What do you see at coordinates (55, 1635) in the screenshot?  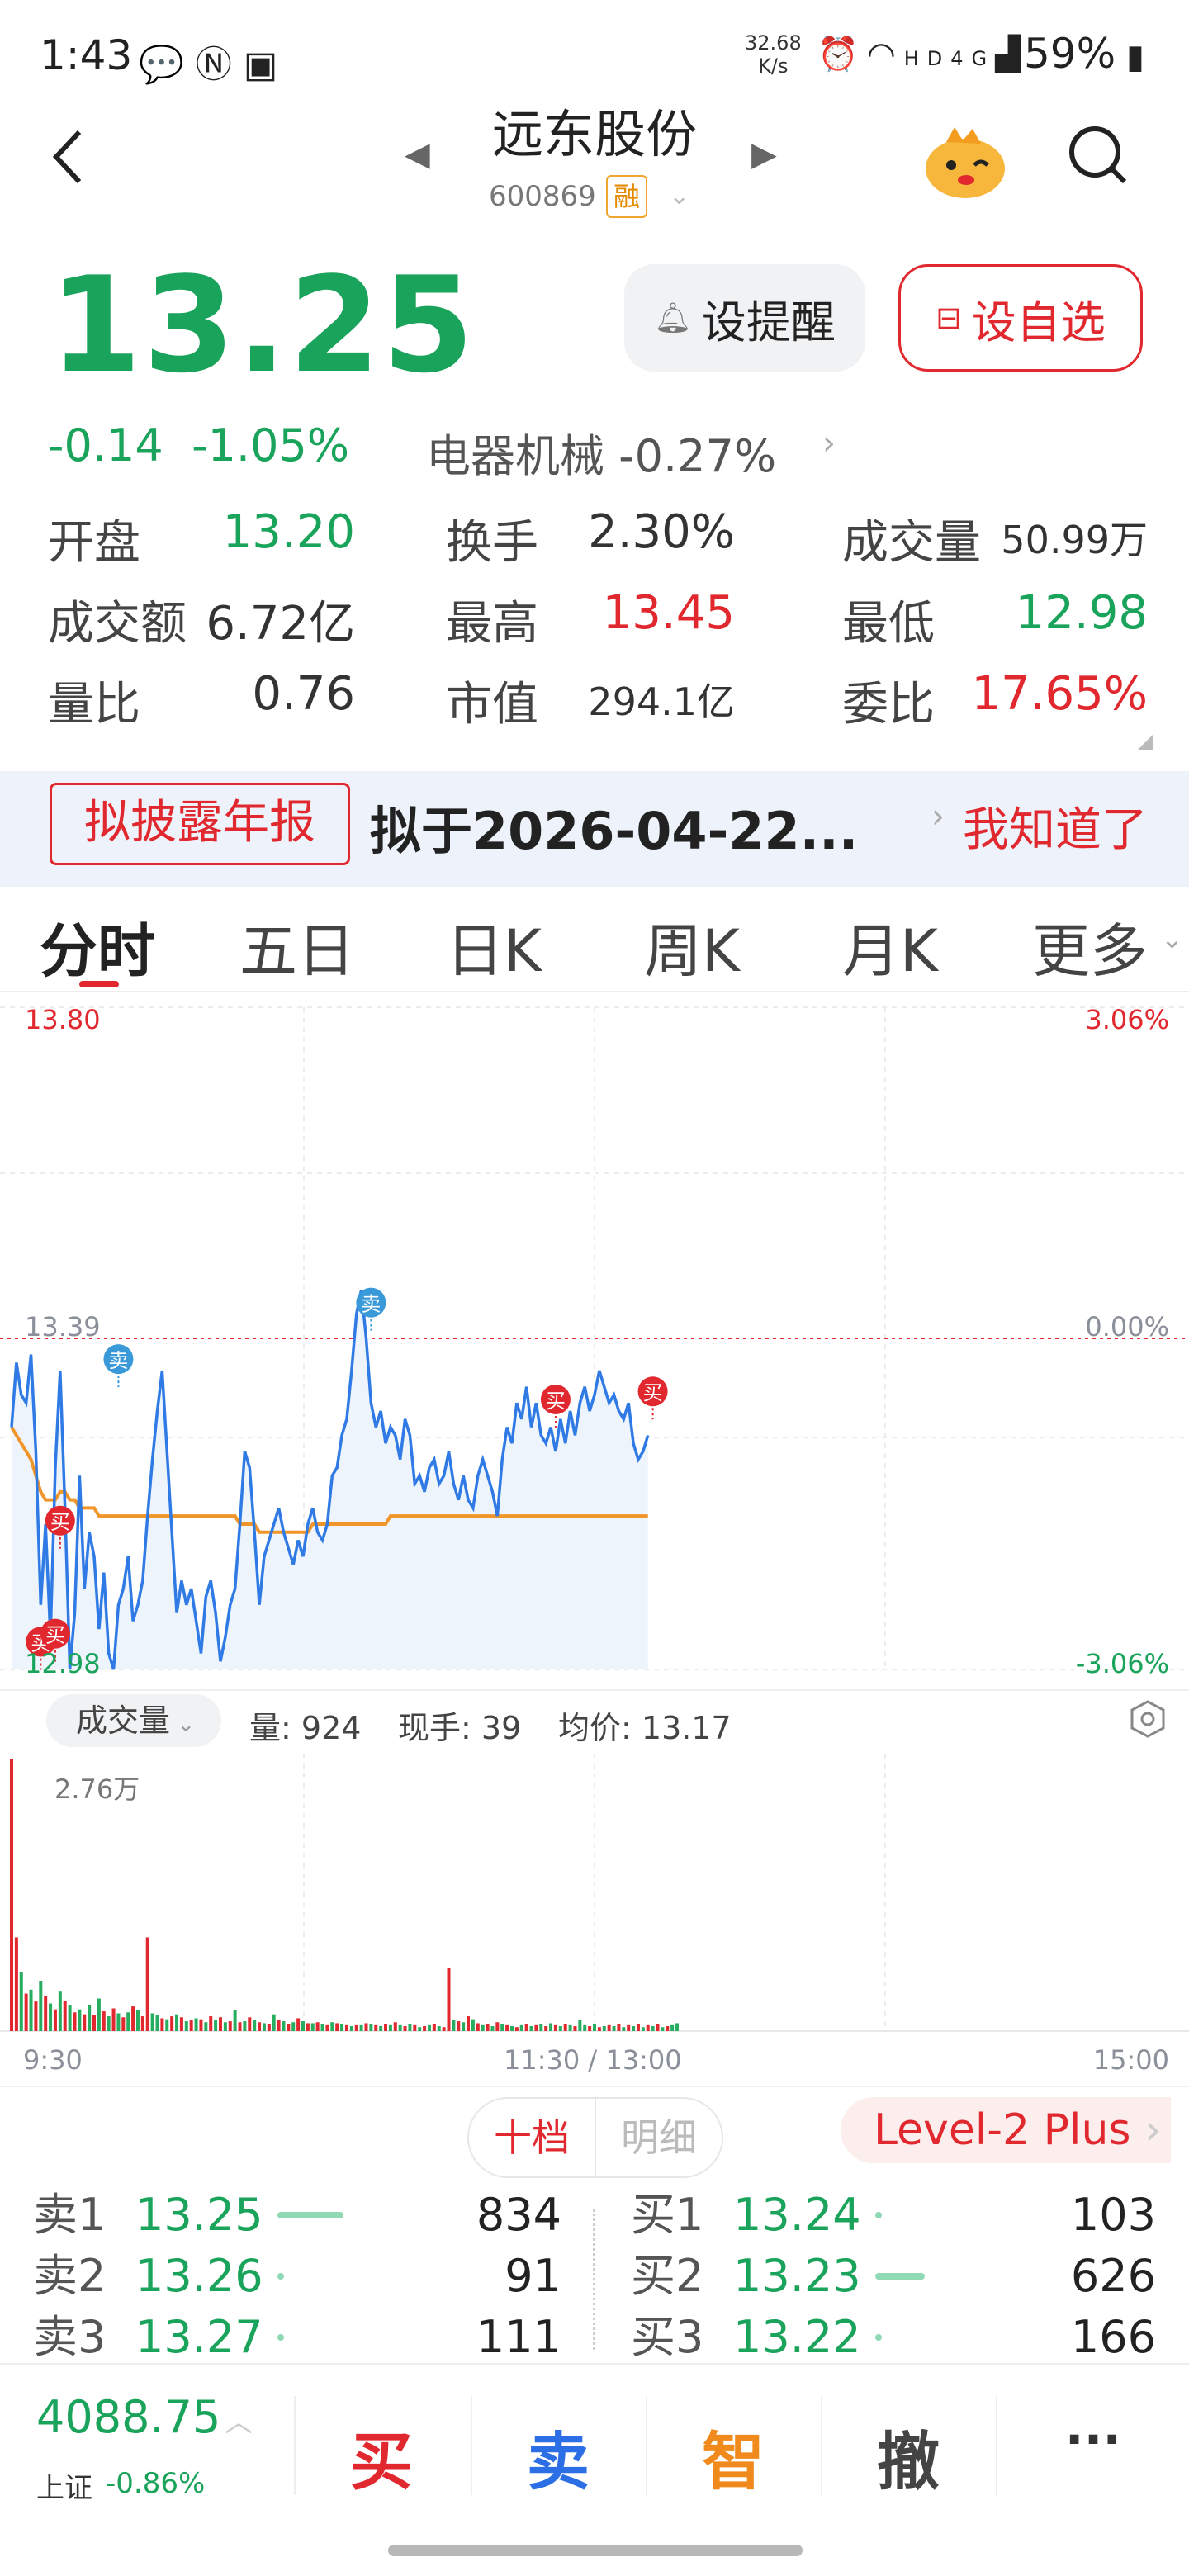 I see `buy-marker-label: 买` at bounding box center [55, 1635].